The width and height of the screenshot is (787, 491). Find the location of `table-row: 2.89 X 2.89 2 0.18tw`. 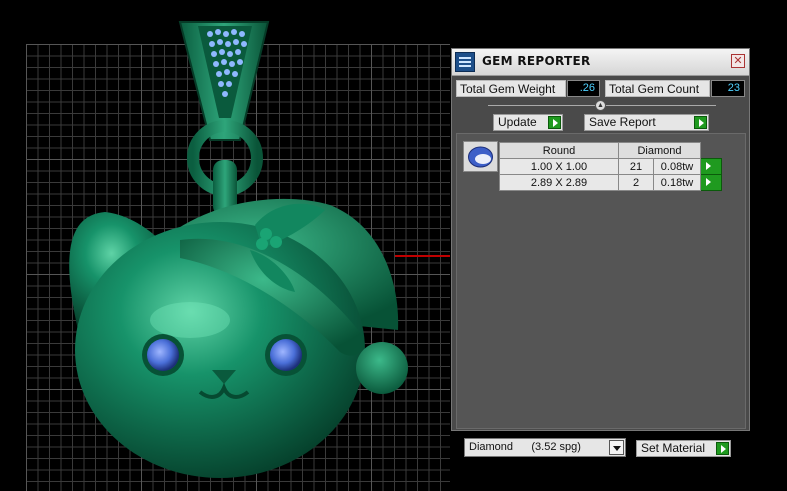

table-row: 2.89 X 2.89 2 0.18tw is located at coordinates (610, 182).